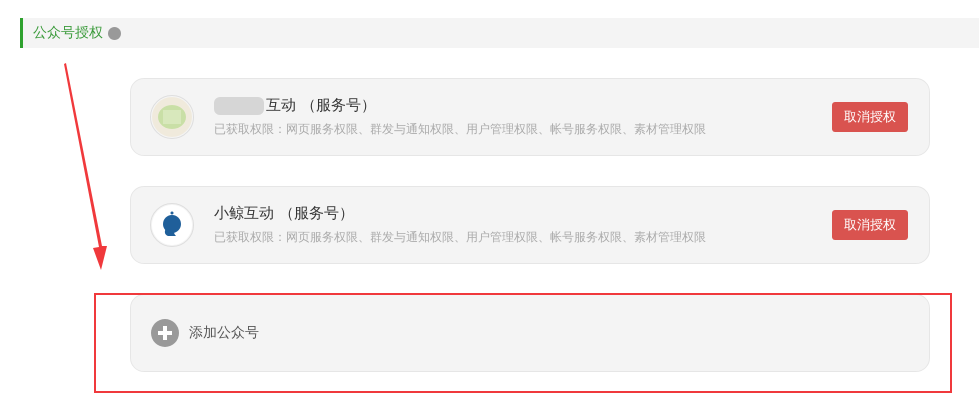  I want to click on add-account-label: 添加公众号, so click(224, 333).